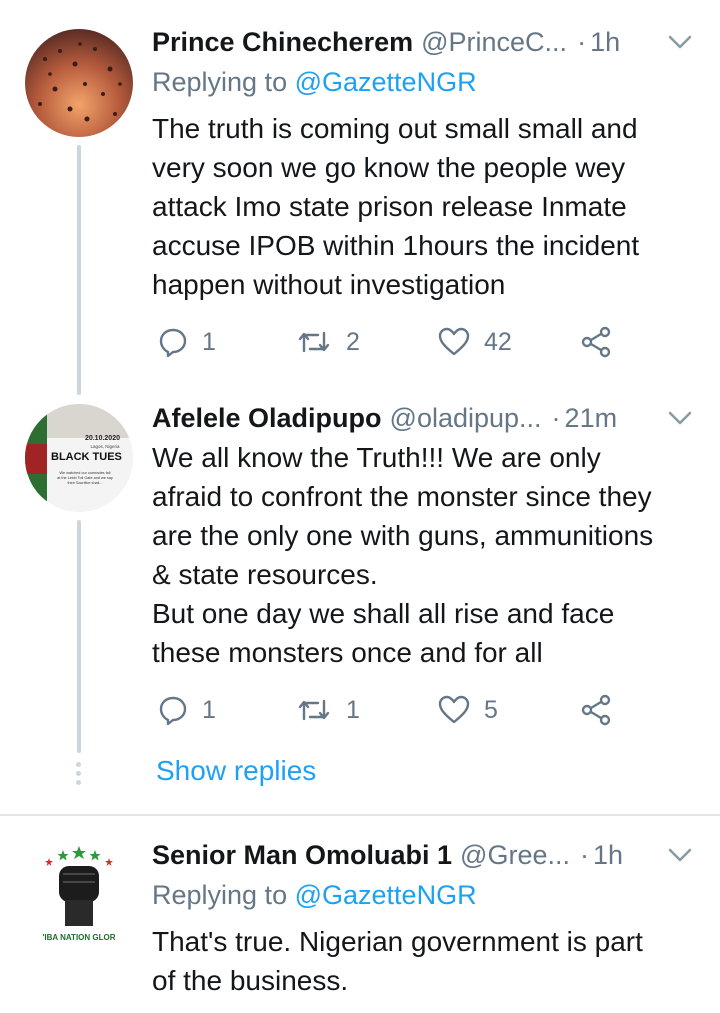  What do you see at coordinates (282, 42) in the screenshot?
I see `display-name: Prince Chinecherem` at bounding box center [282, 42].